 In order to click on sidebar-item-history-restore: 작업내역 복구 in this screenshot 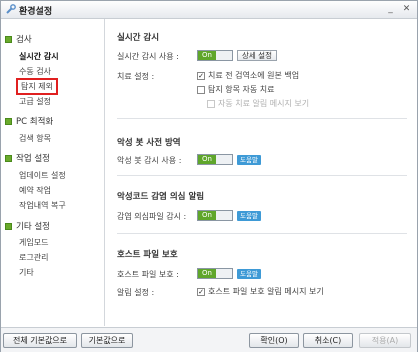, I will do `click(42, 205)`.